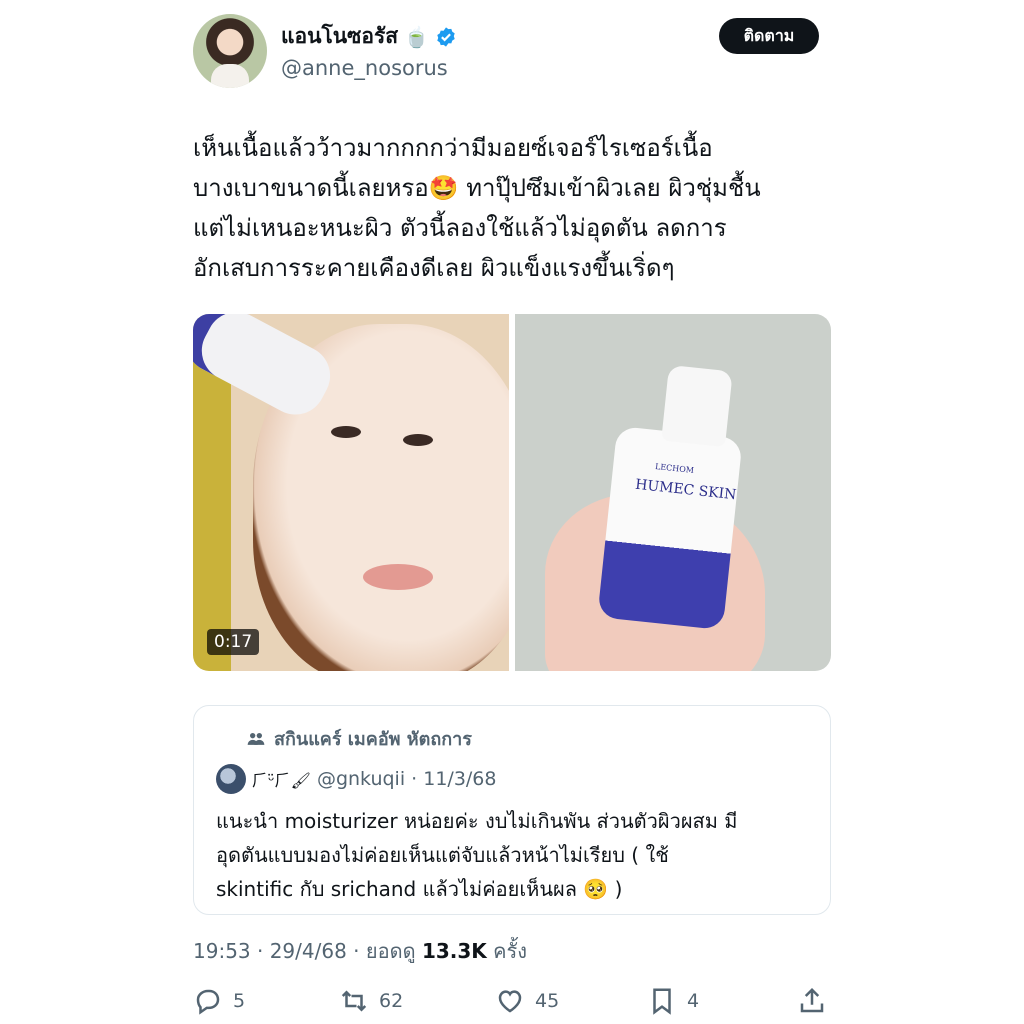 The image size is (1024, 1024). Describe the element at coordinates (354, 1001) in the screenshot. I see `retweet-icon` at that location.